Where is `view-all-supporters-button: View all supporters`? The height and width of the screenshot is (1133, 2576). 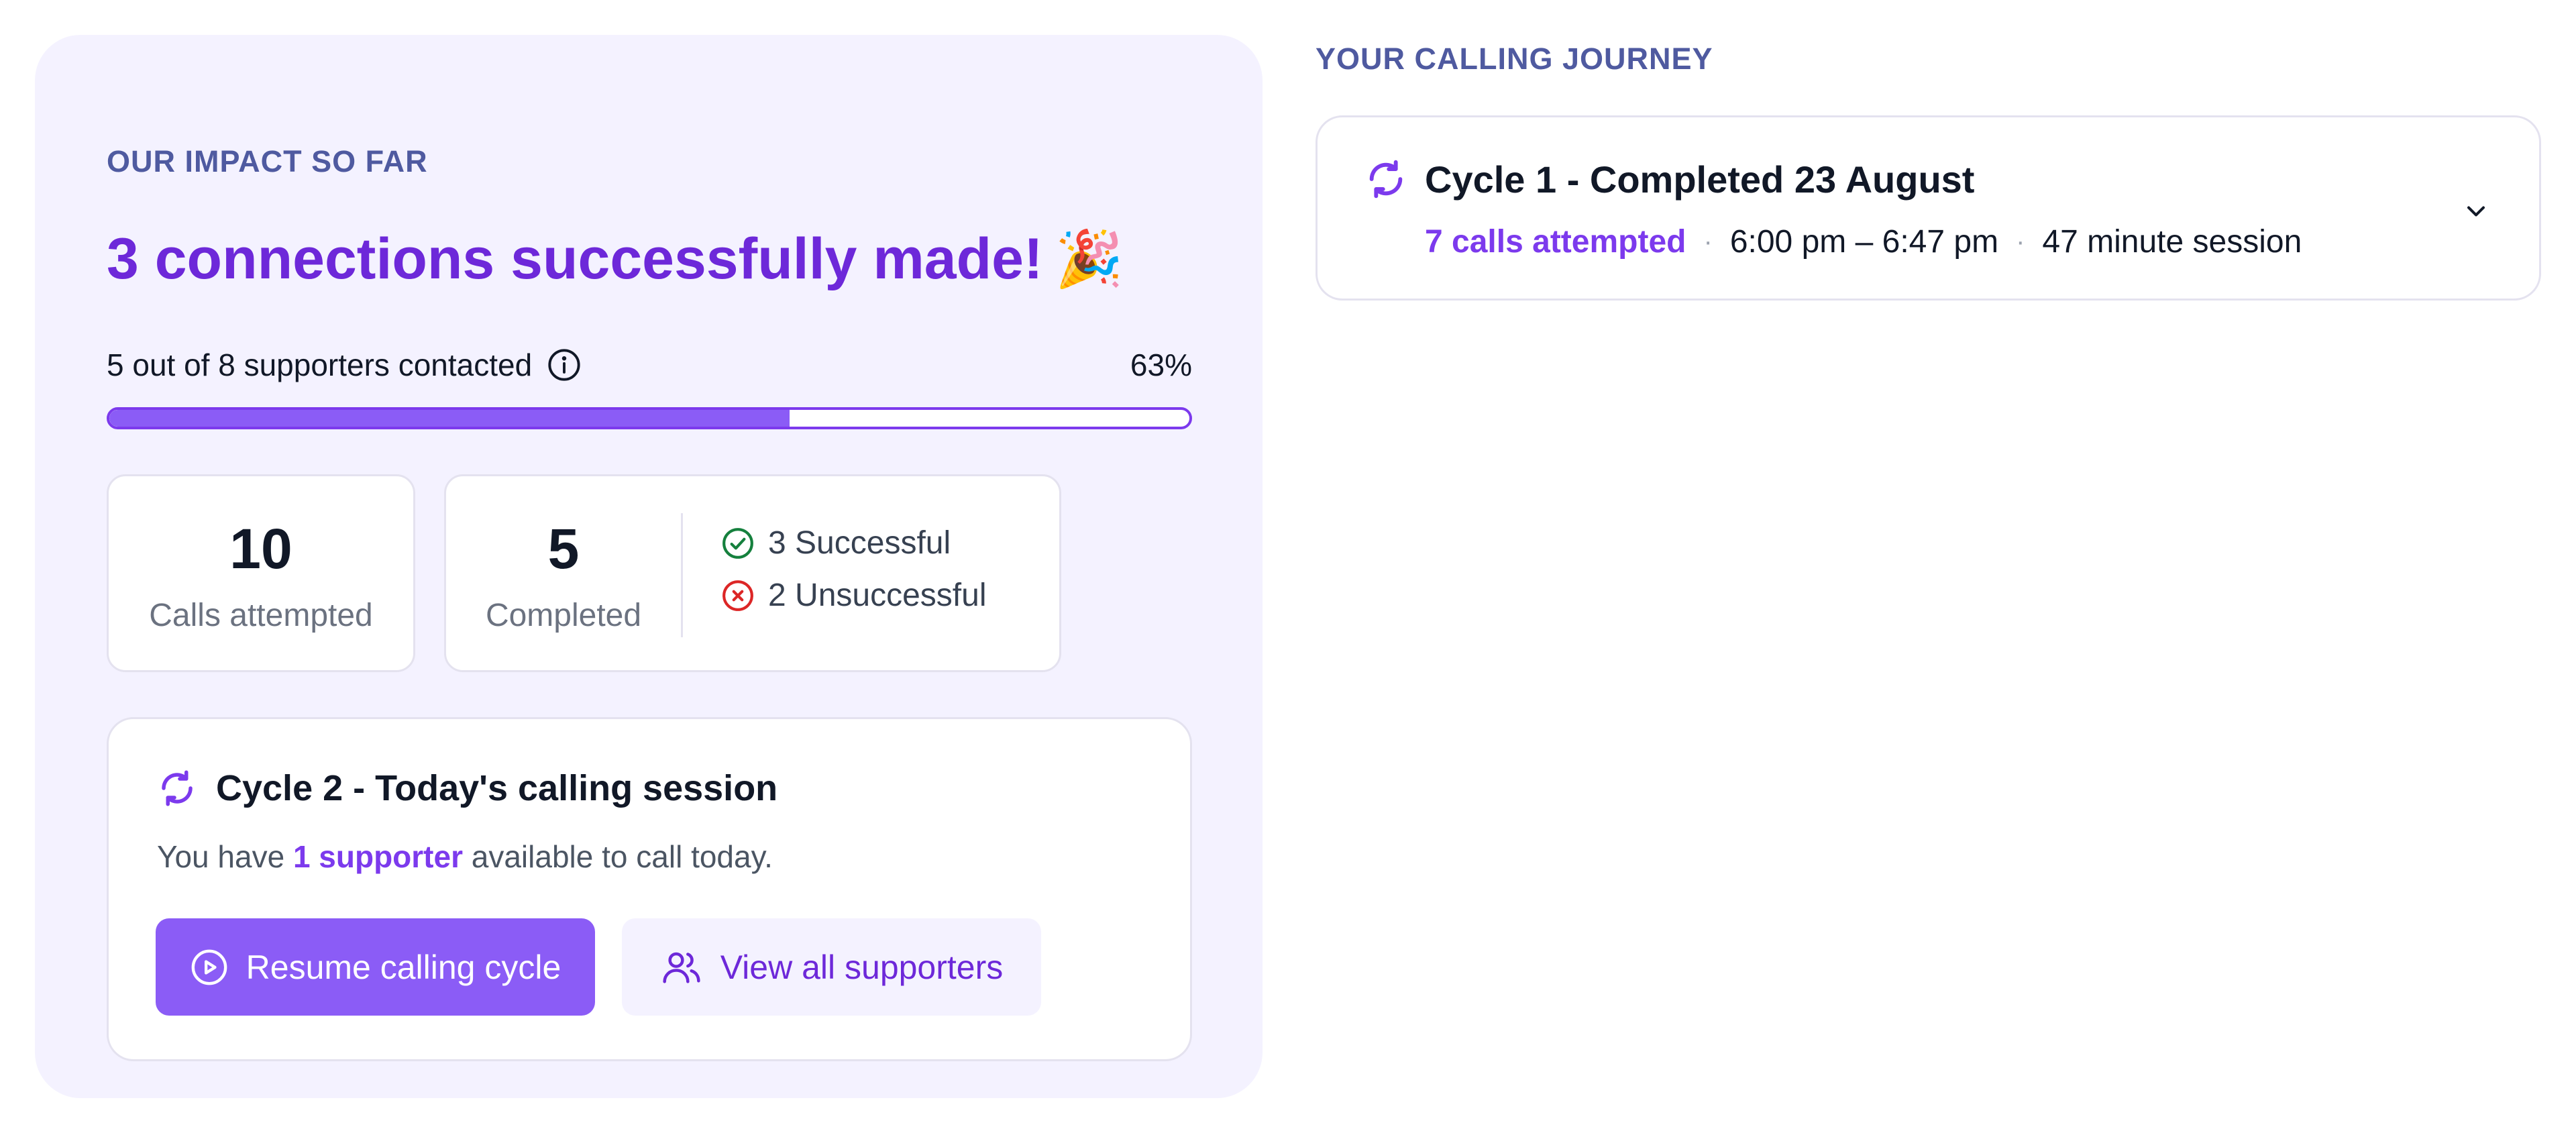
view-all-supporters-button: View all supporters is located at coordinates (831, 967).